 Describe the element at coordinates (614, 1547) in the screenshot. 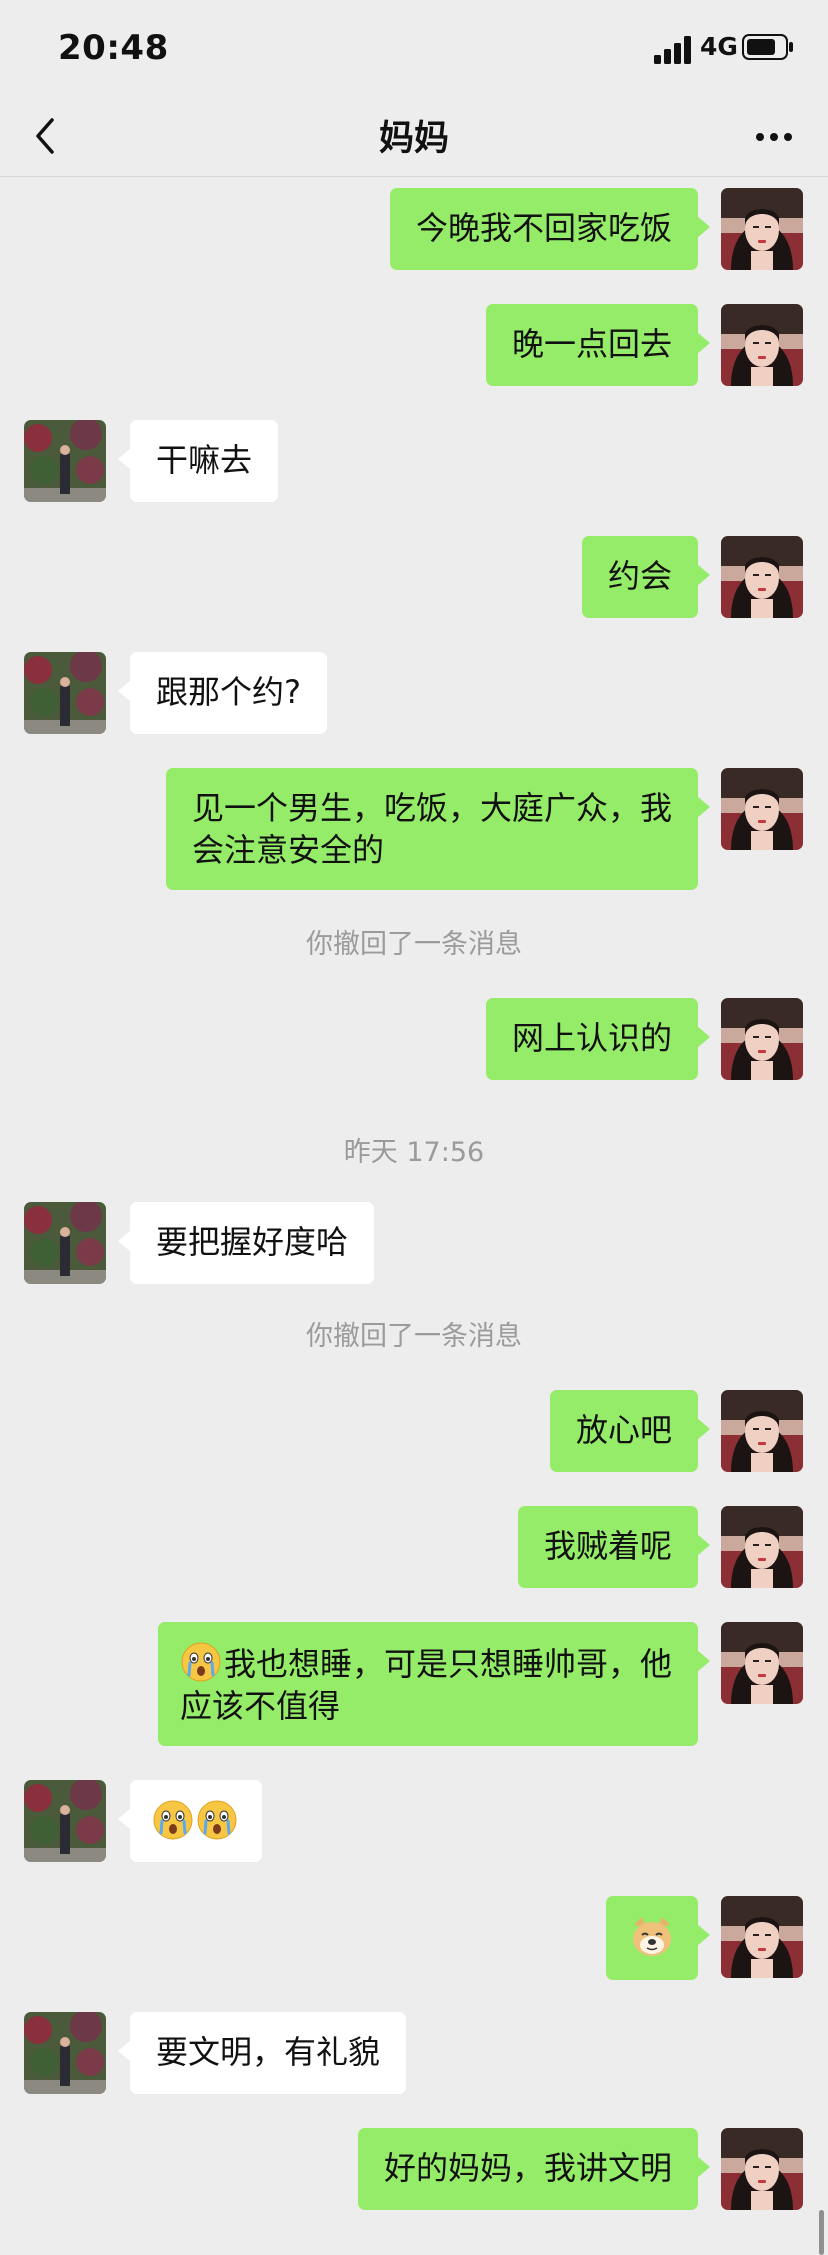

I see `message-bubble: 我贼着呢` at that location.